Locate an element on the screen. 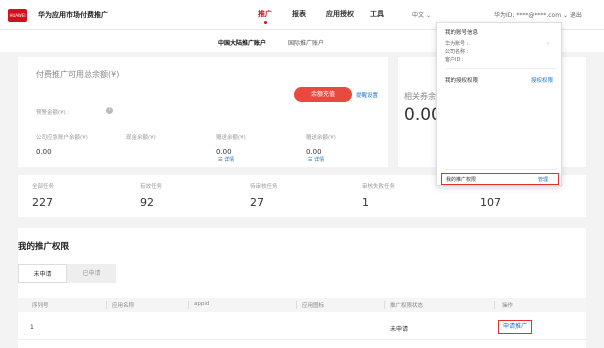  rights-title: 我的推广权限 is located at coordinates (44, 247).